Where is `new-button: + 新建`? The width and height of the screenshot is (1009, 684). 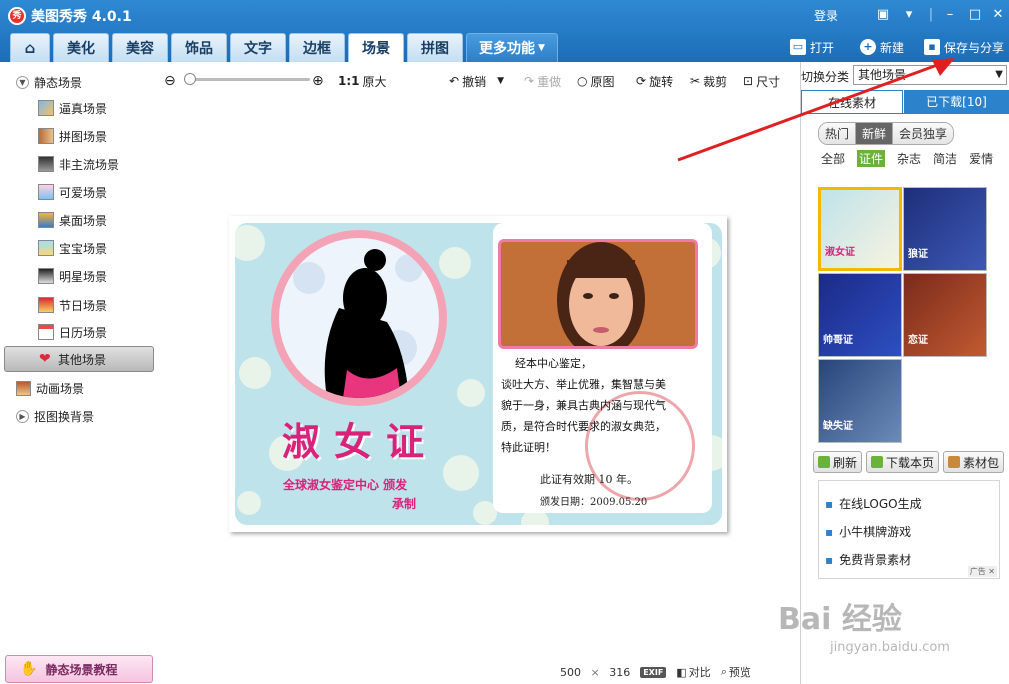 new-button: + 新建 is located at coordinates (882, 47).